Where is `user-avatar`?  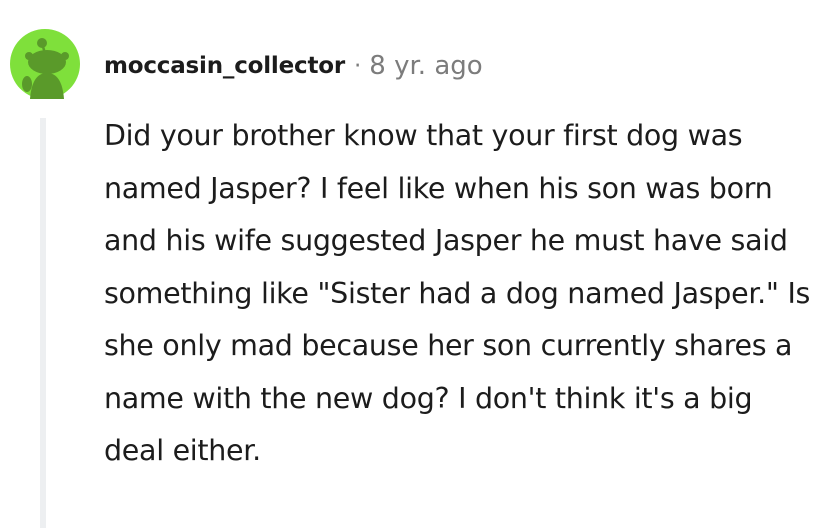
user-avatar is located at coordinates (45, 64).